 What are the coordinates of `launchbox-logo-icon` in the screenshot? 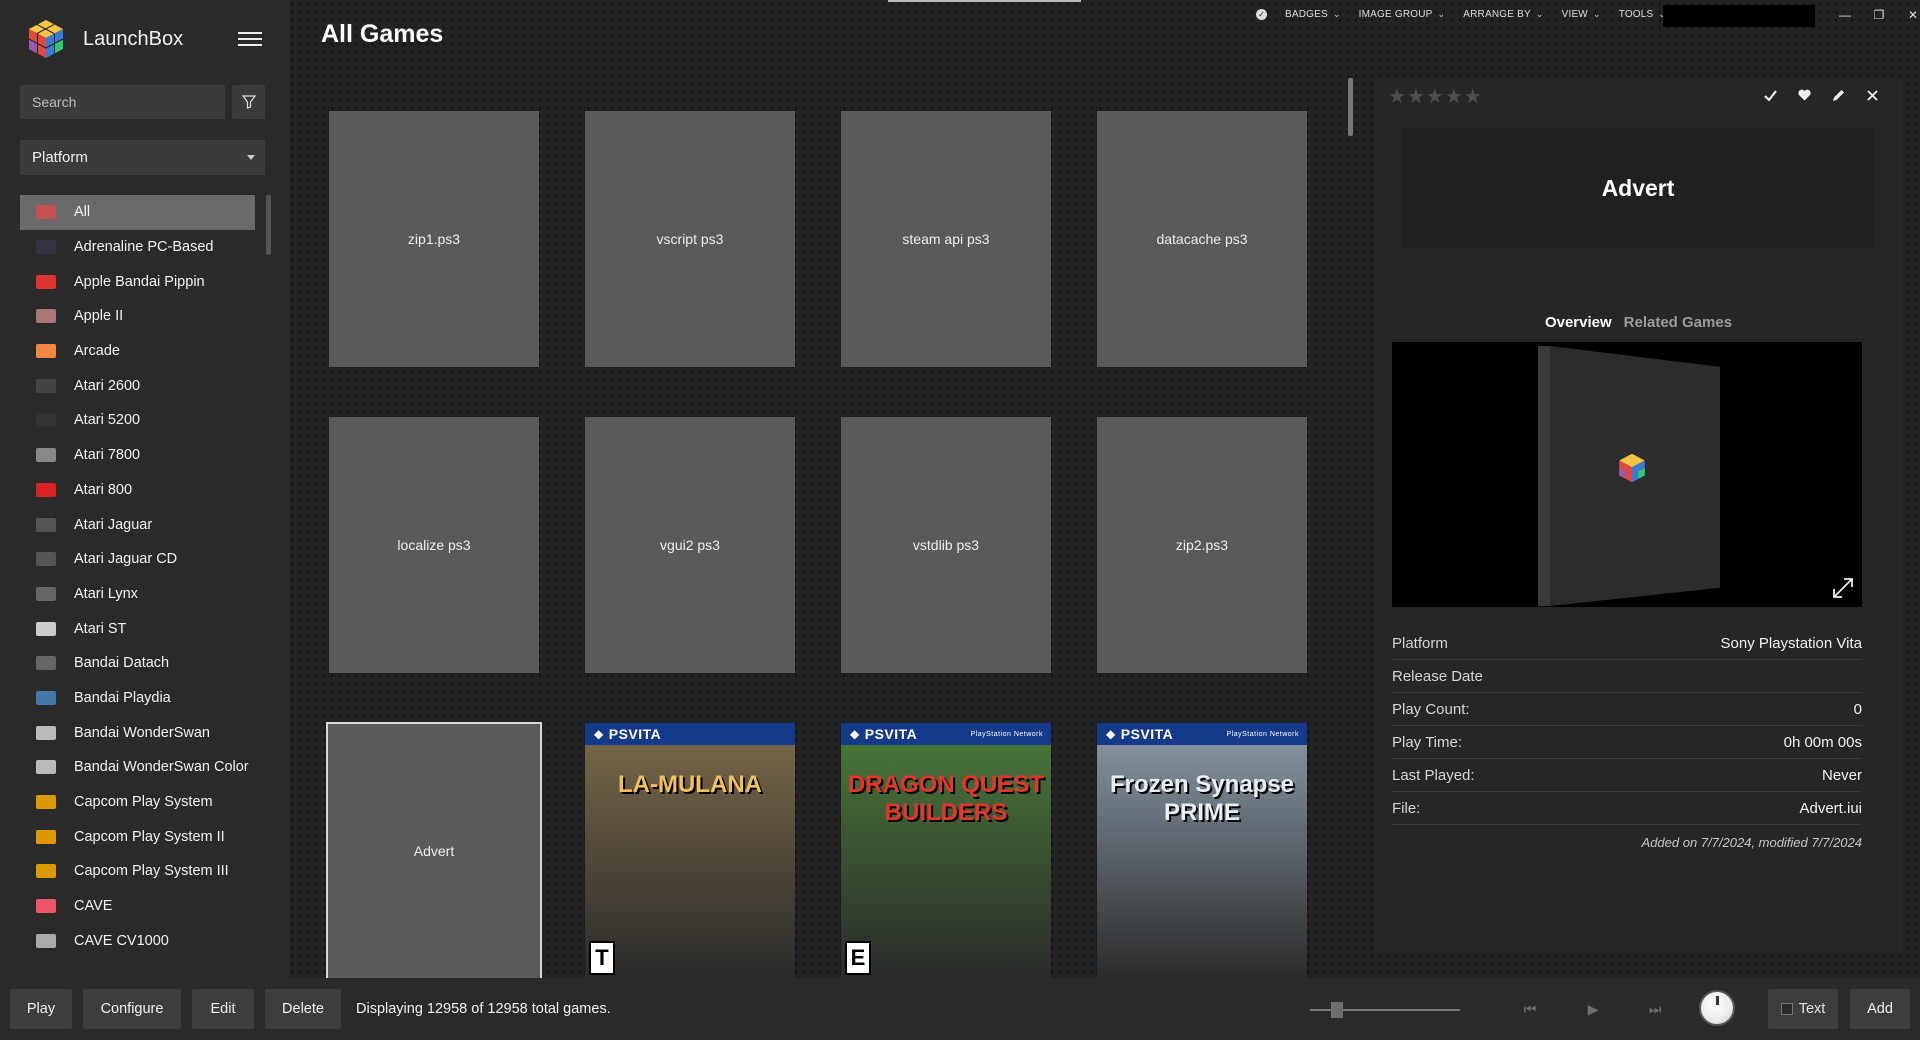 It's located at (1632, 470).